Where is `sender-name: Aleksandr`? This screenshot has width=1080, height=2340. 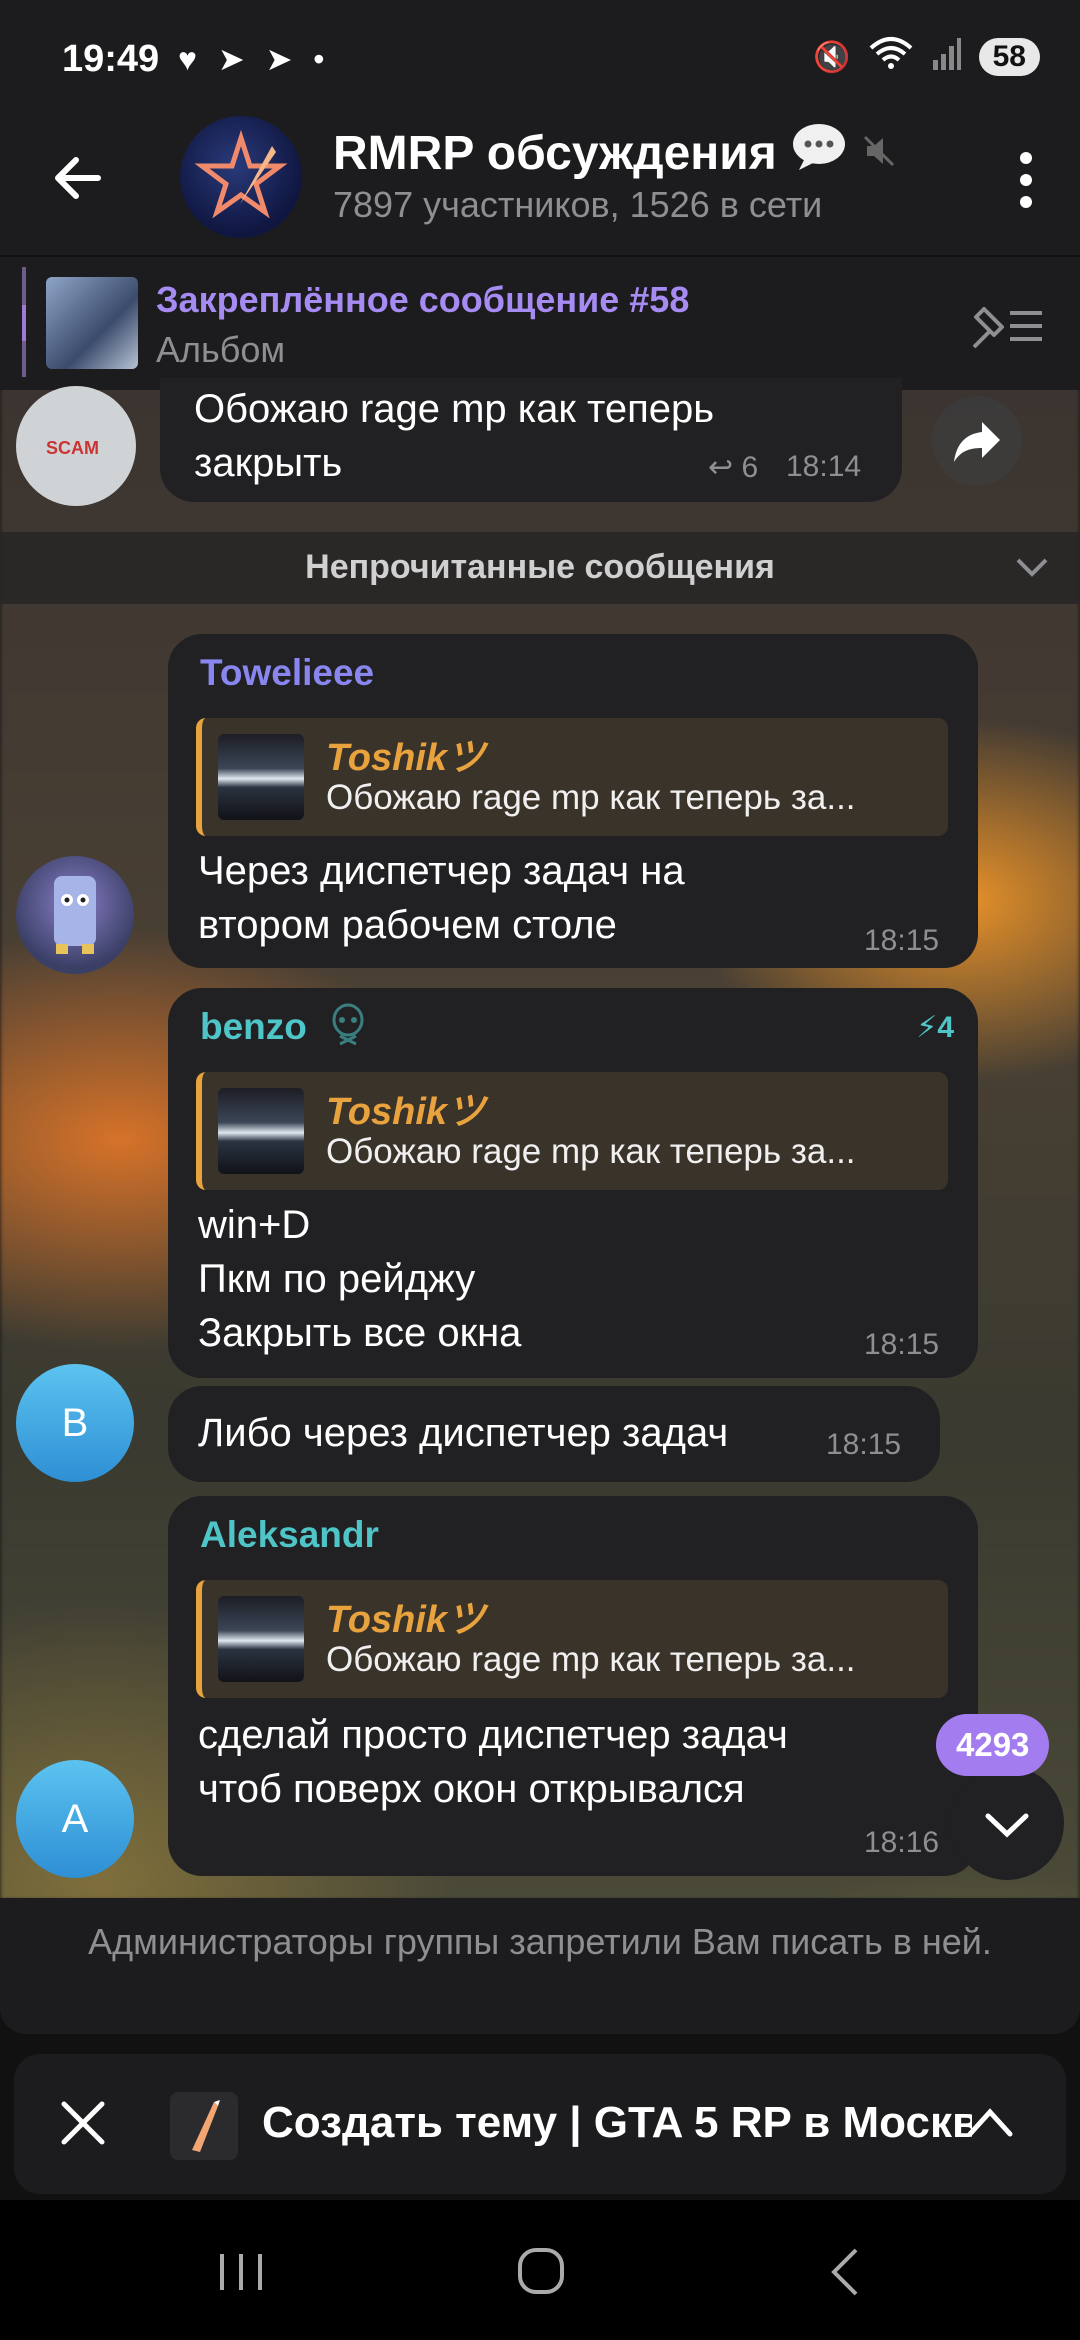
sender-name: Aleksandr is located at coordinates (289, 1535).